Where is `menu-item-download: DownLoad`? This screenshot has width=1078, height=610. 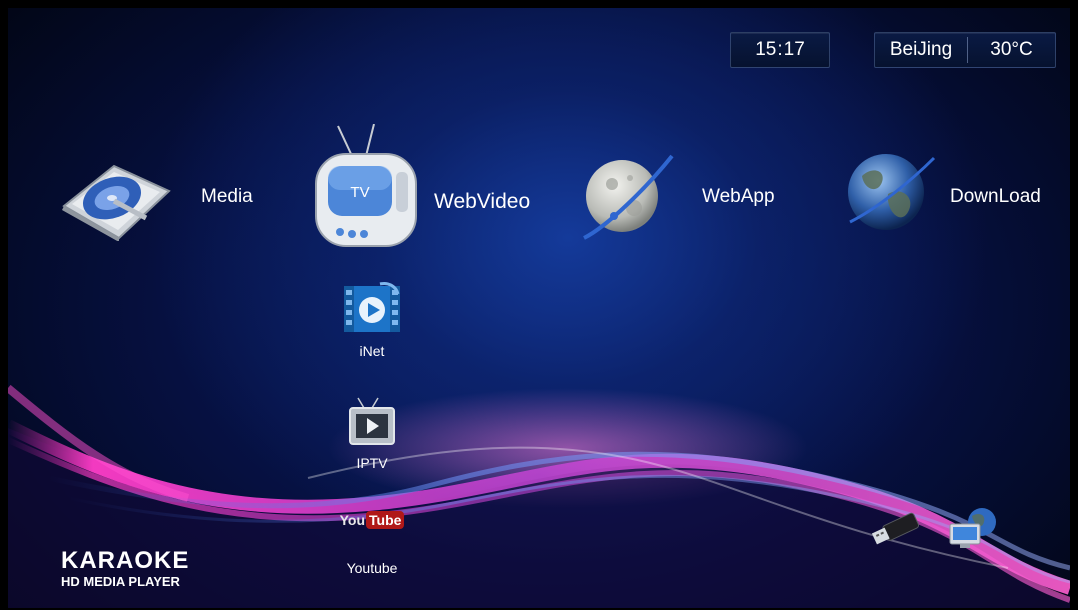
menu-item-download: DownLoad is located at coordinates (947, 196).